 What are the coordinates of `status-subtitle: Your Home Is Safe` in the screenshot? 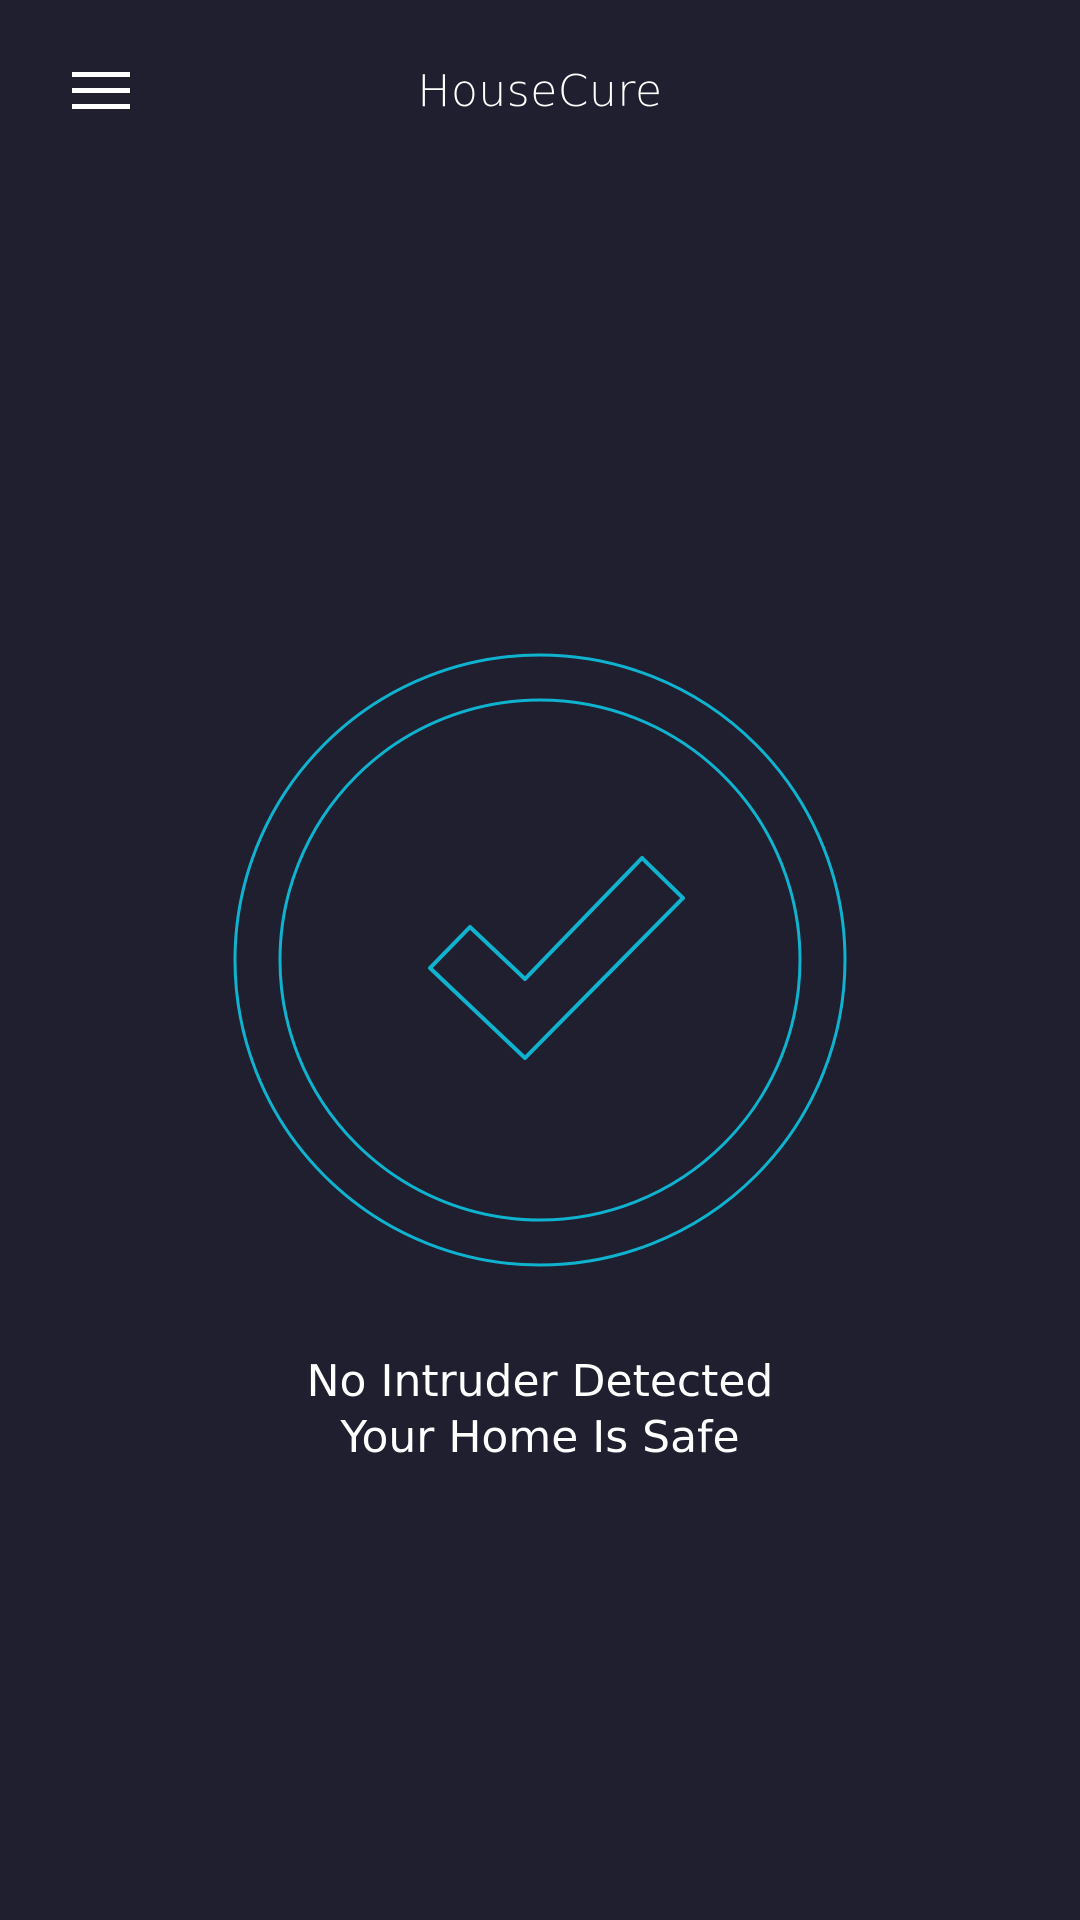 It's located at (540, 1437).